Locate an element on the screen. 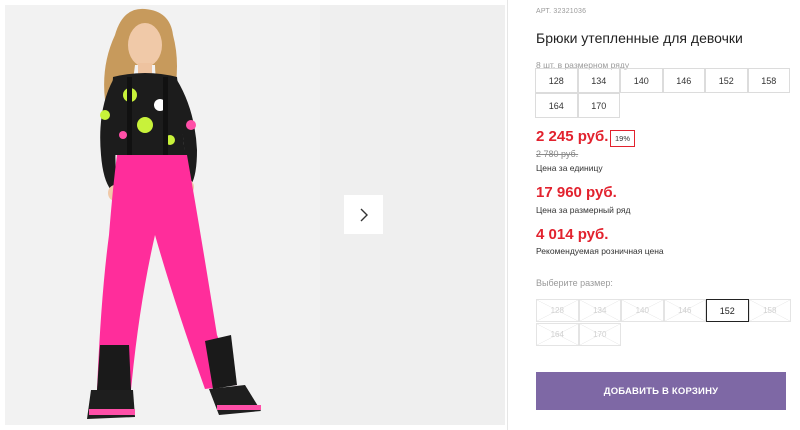  retail-price: 4 014 руб. is located at coordinates (572, 234).